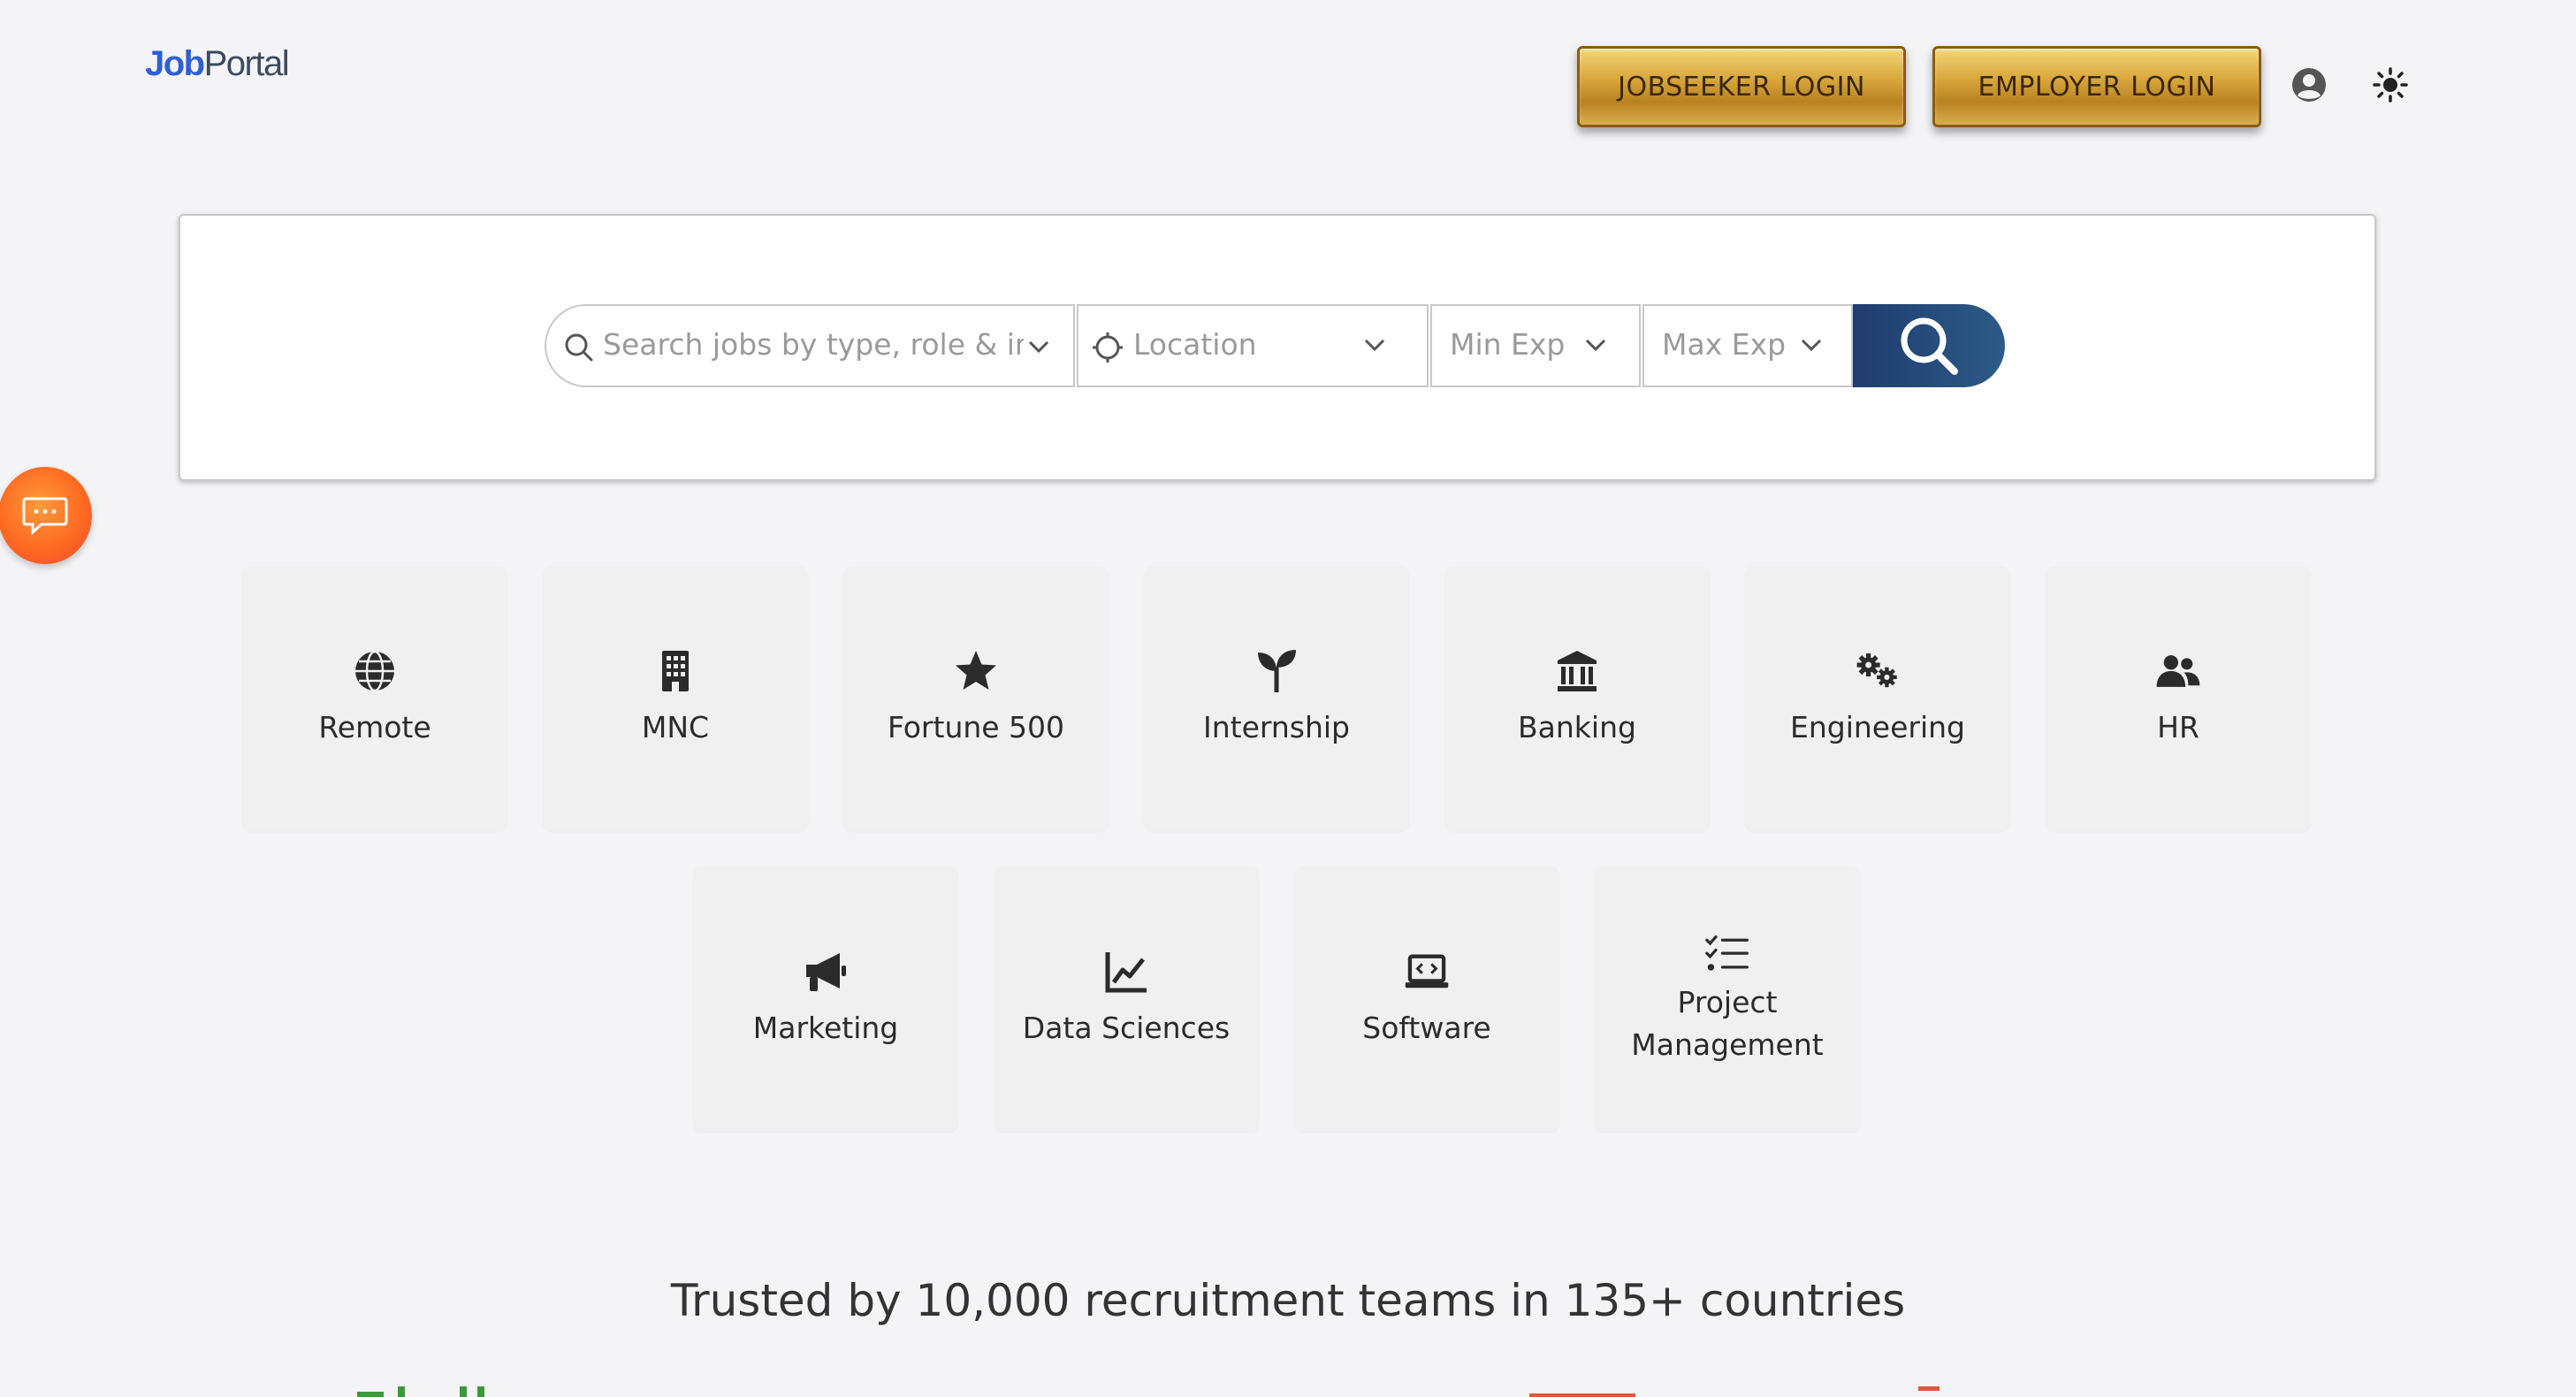 This screenshot has width=2576, height=1397. I want to click on chat-bubble-button, so click(46, 516).